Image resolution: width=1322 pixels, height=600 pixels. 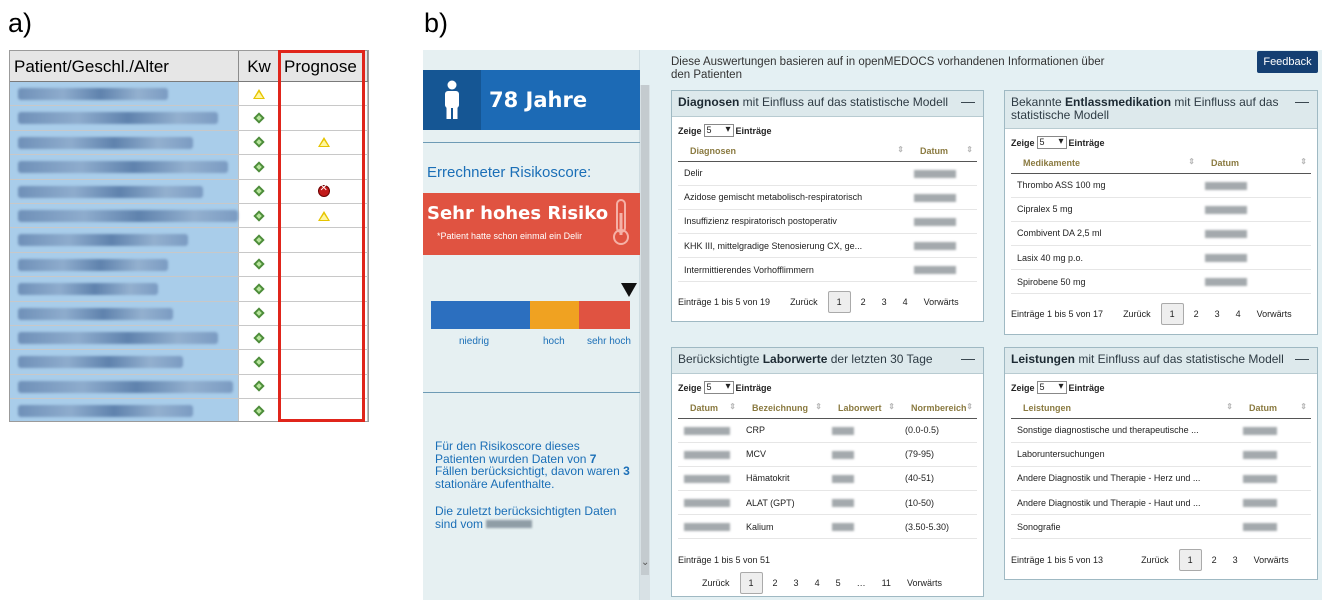 What do you see at coordinates (1124, 408) in the screenshot?
I see `col-leistungen: Leistungen ⇕` at bounding box center [1124, 408].